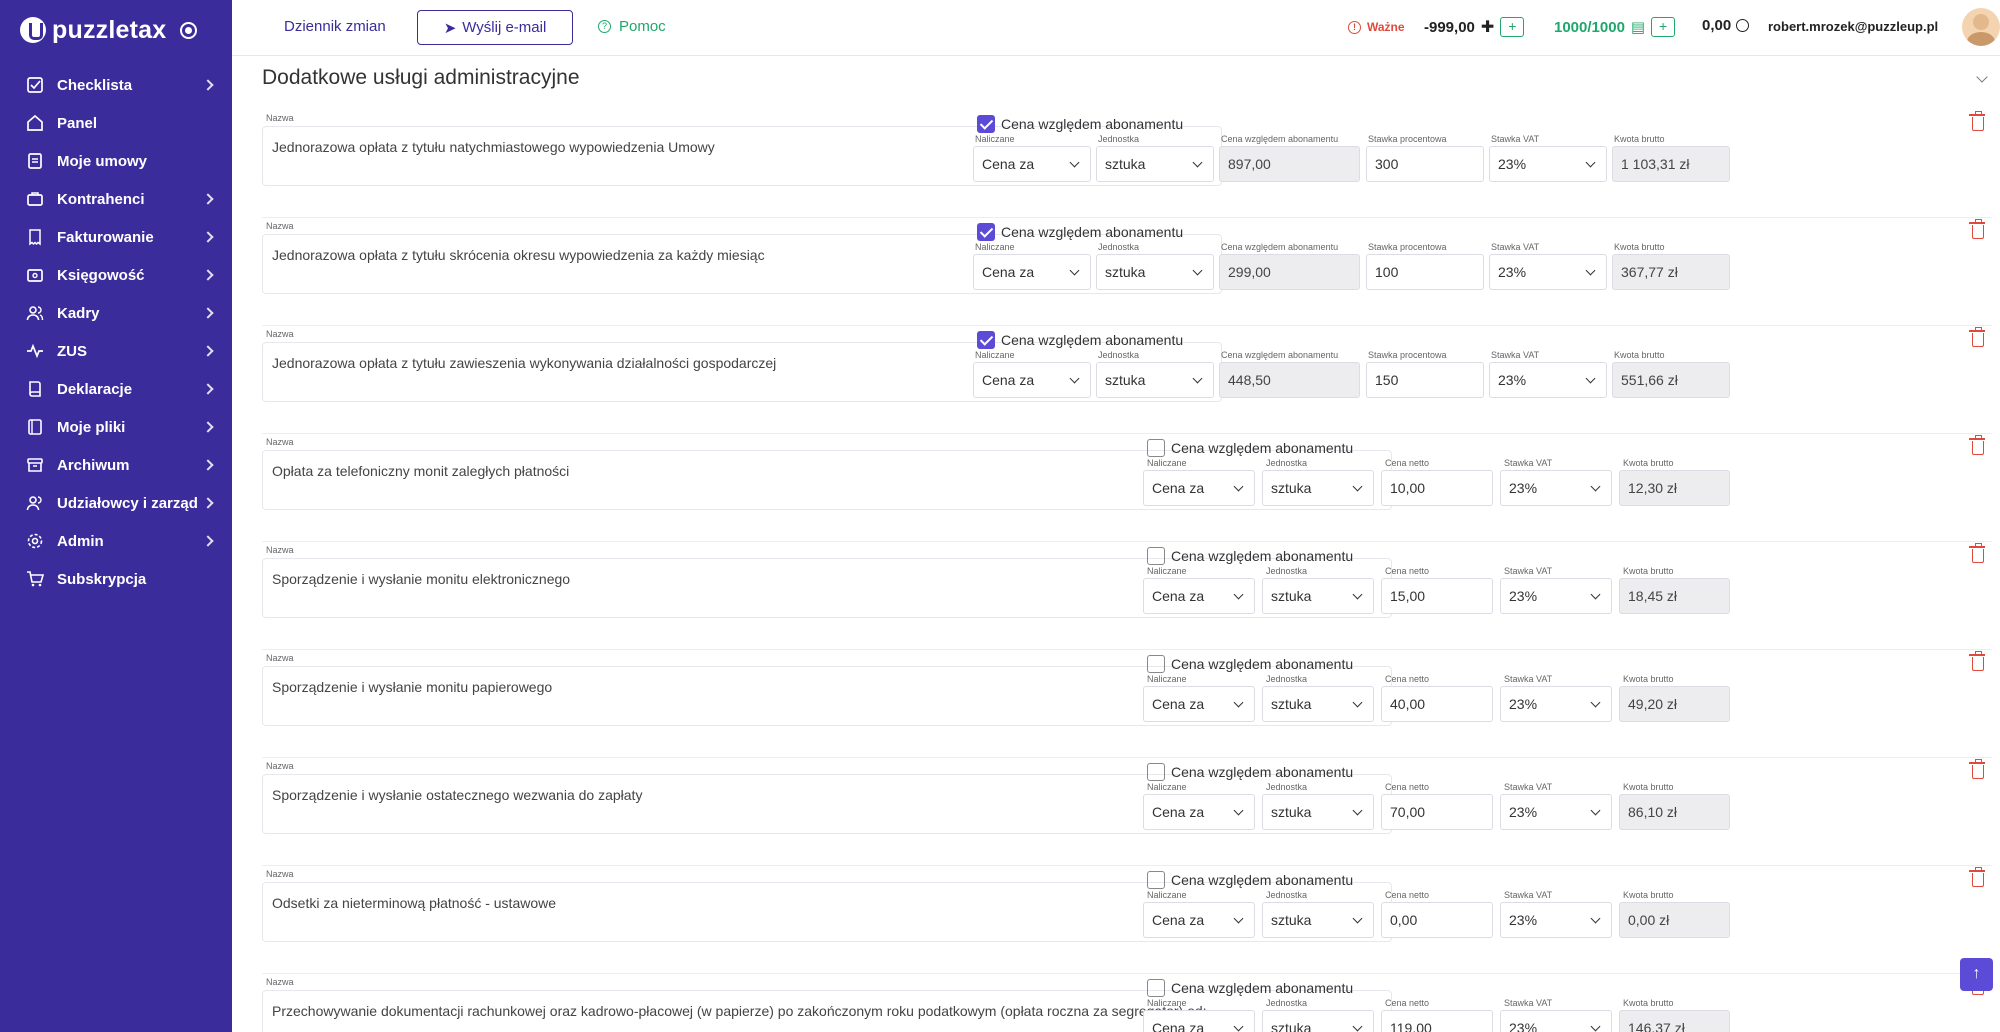 The height and width of the screenshot is (1032, 2000). What do you see at coordinates (1663, 27) in the screenshot?
I see `add-docs-button: +` at bounding box center [1663, 27].